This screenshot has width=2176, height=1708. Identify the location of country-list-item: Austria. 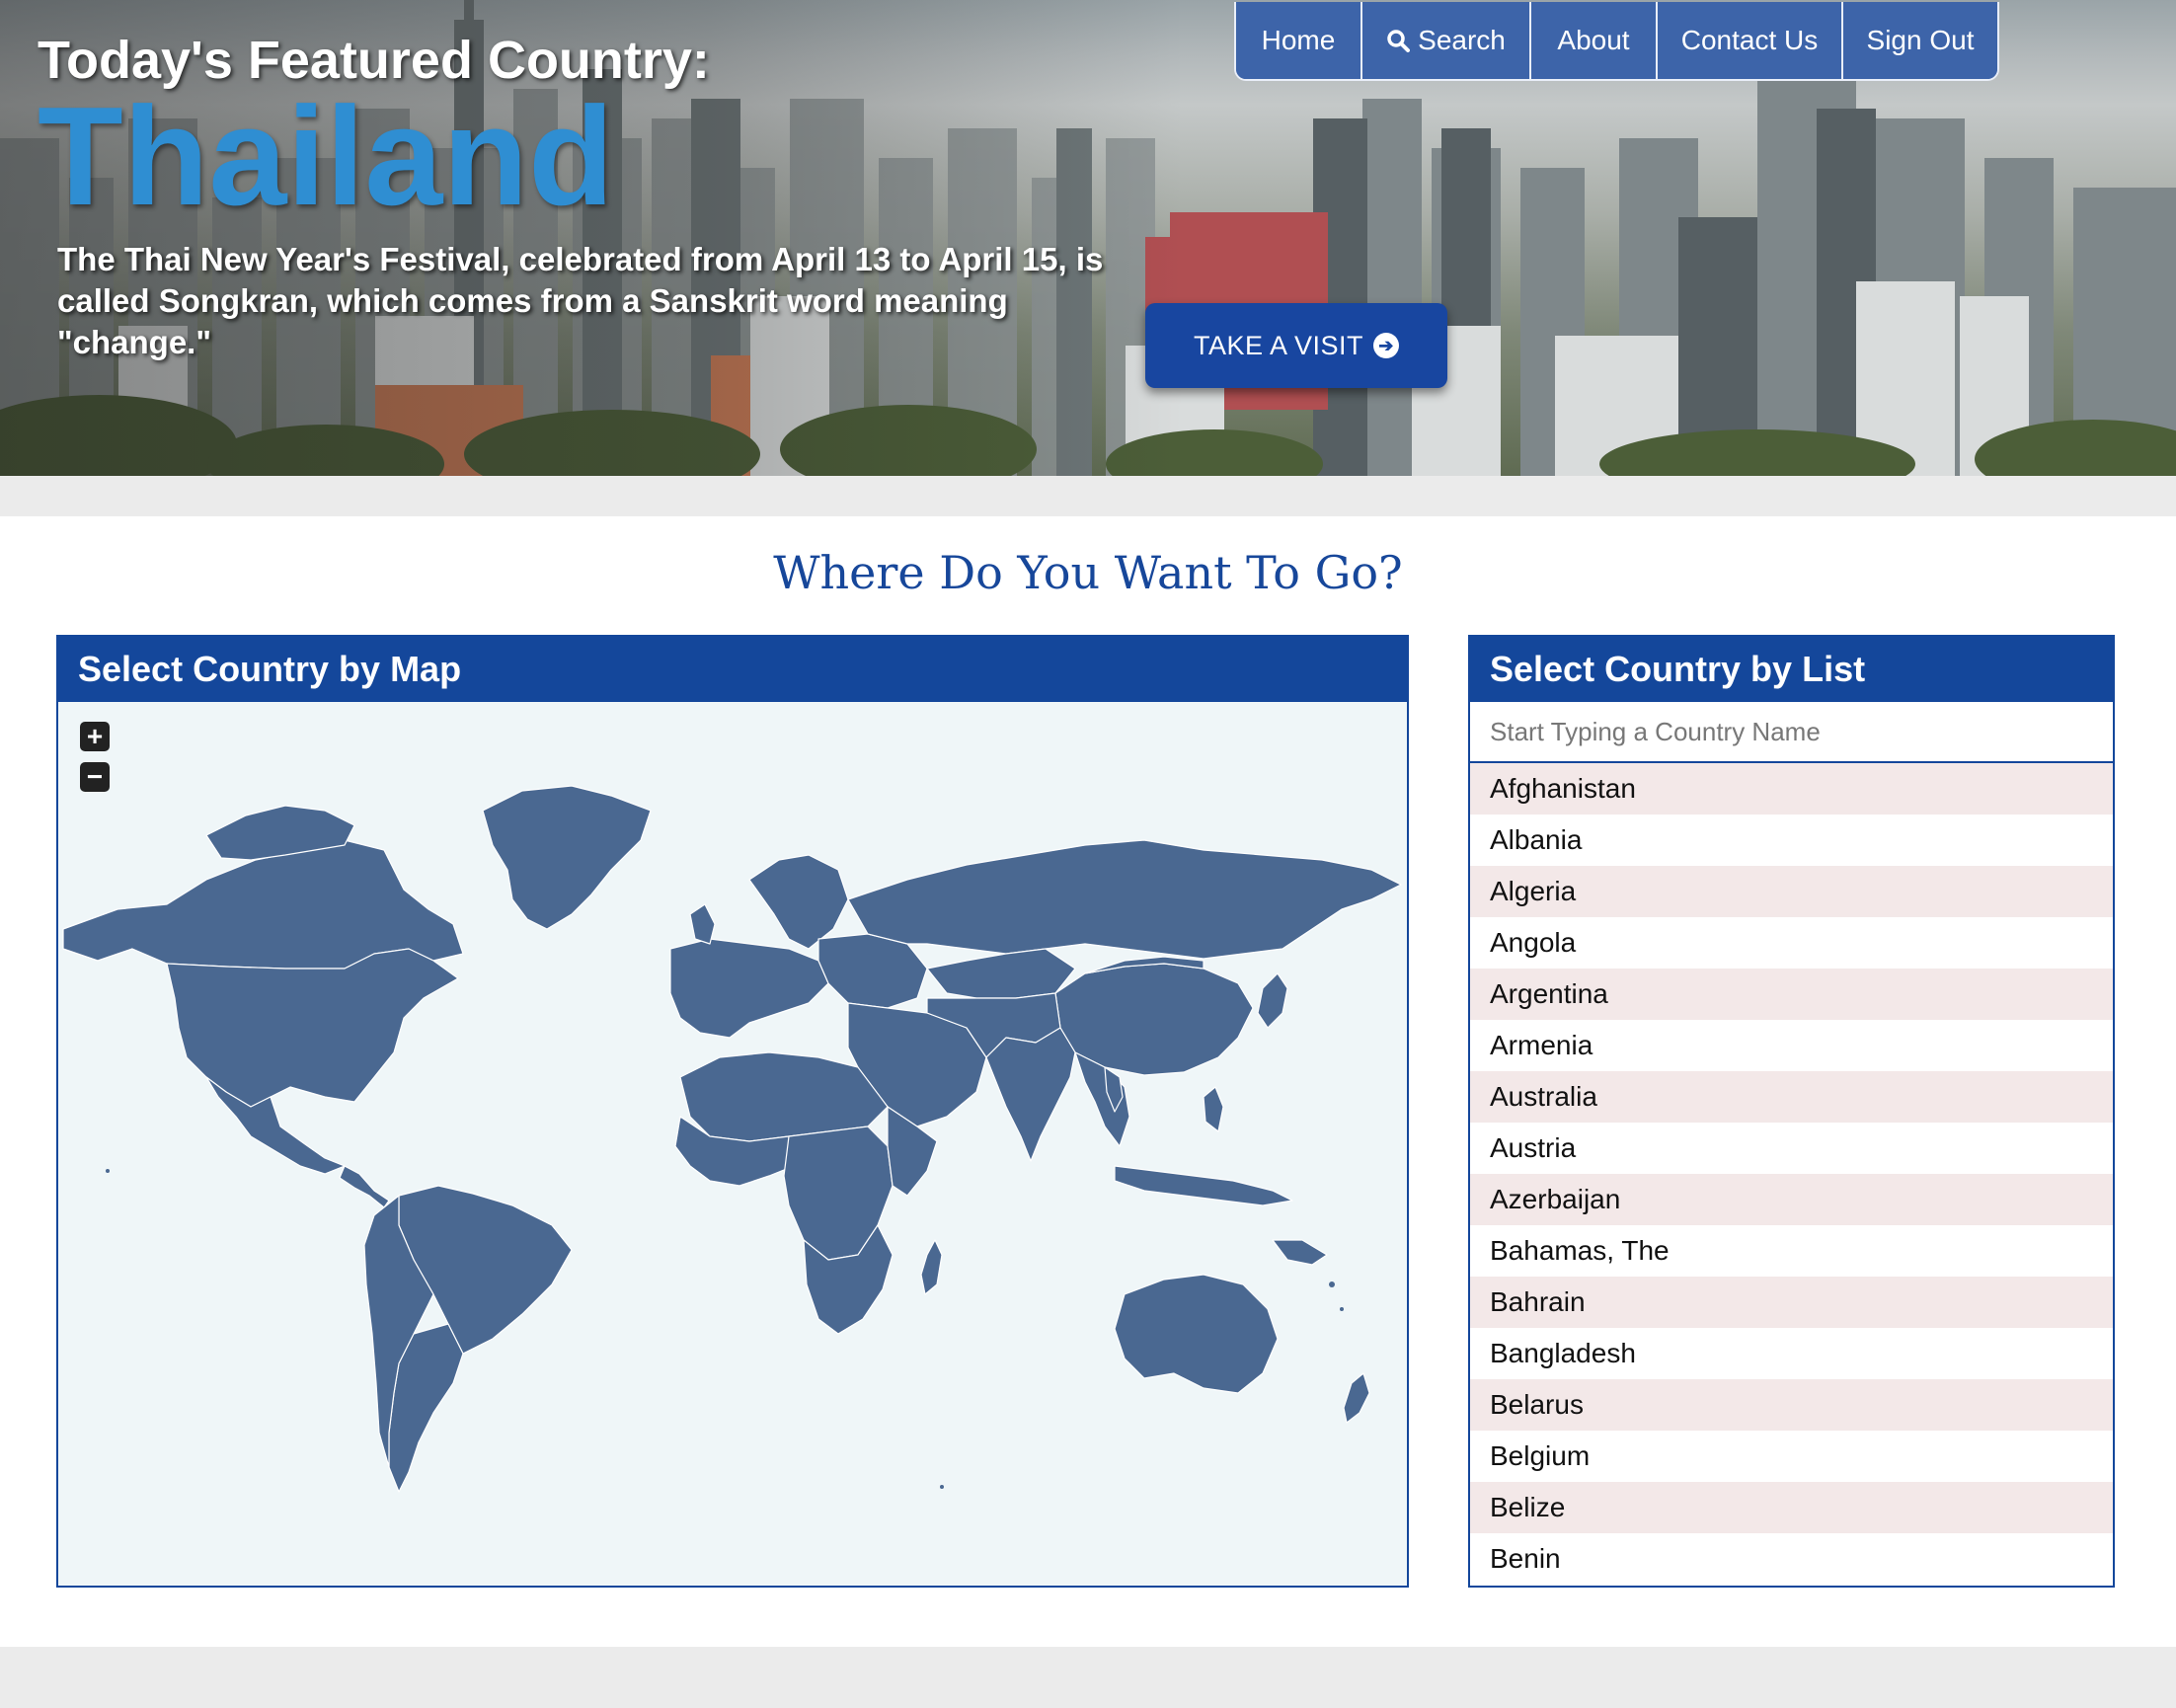
(1792, 1148).